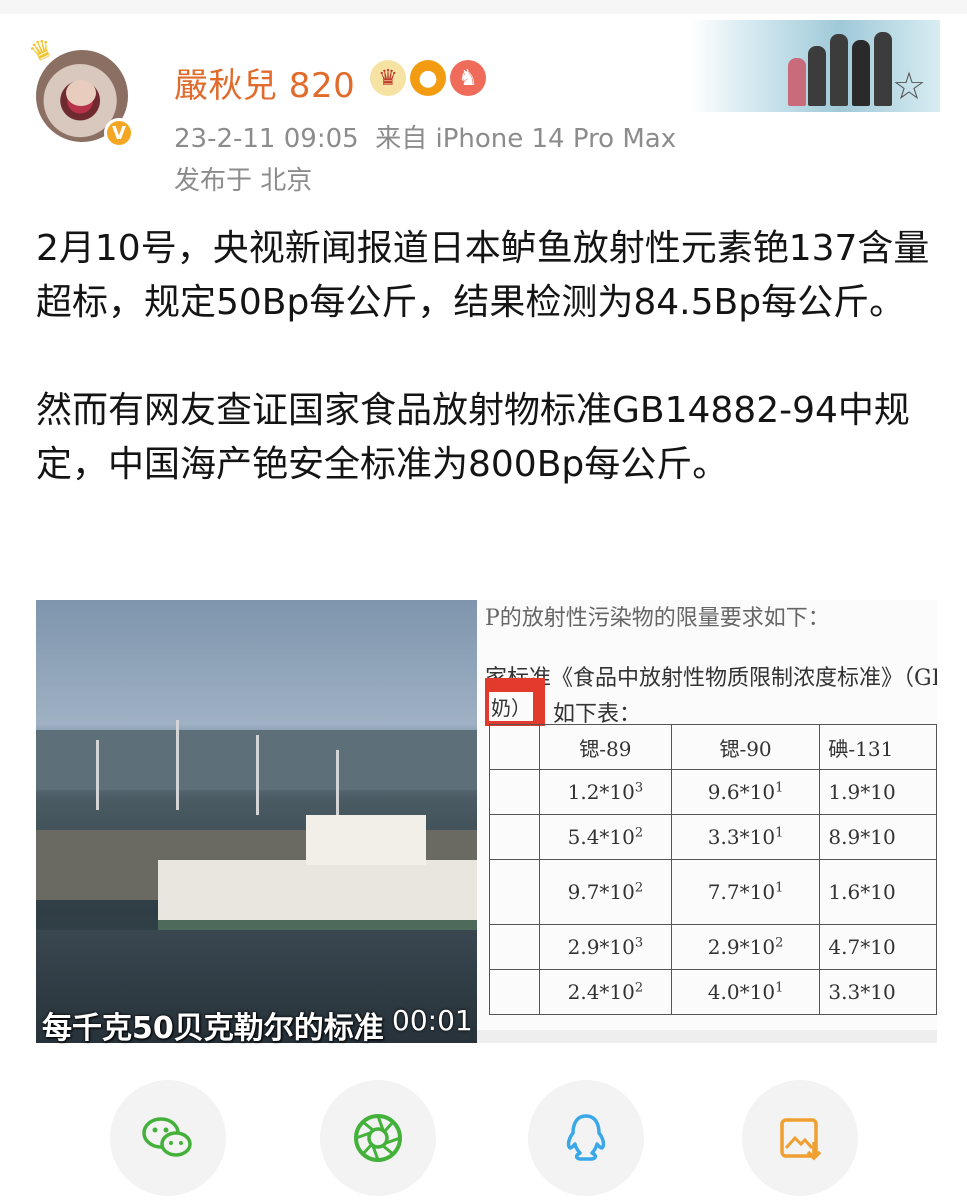 The image size is (967, 1200). I want to click on share-bar, so click(483, 1140).